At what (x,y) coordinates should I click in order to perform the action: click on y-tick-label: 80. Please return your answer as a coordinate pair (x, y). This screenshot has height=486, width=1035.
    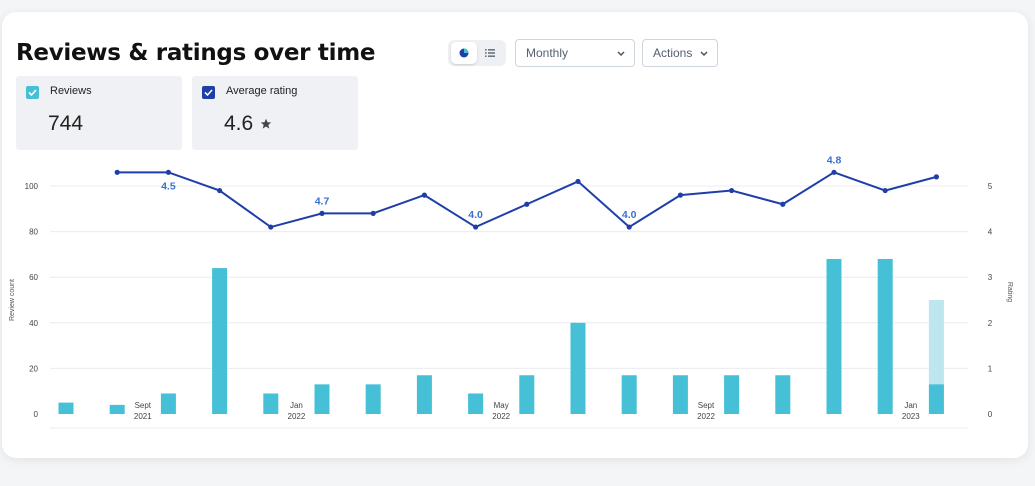
    Looking at the image, I should click on (33, 232).